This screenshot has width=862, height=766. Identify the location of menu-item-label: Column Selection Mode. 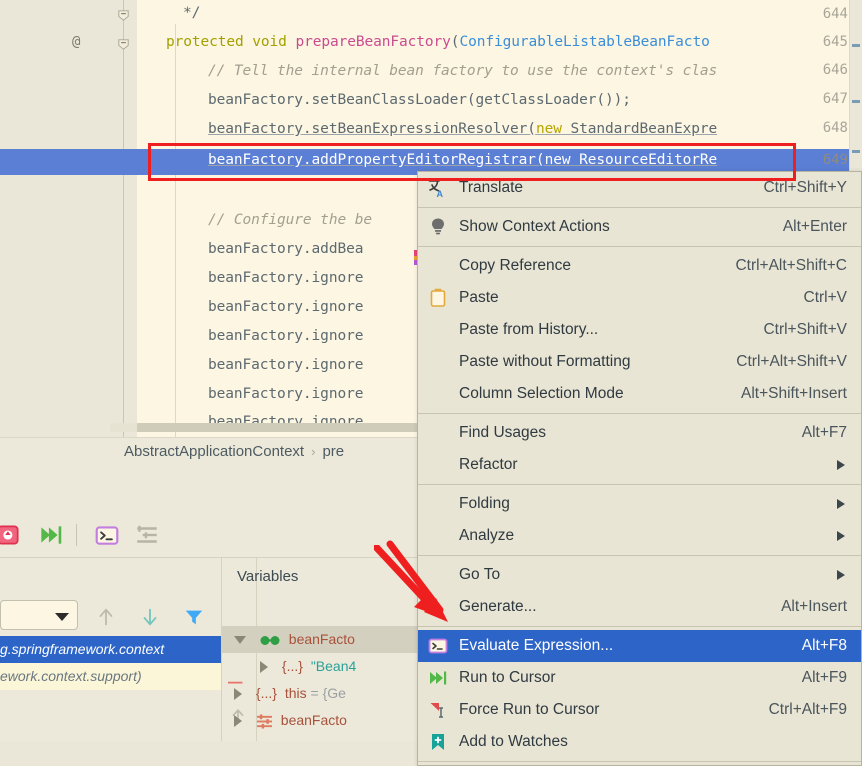
(541, 393).